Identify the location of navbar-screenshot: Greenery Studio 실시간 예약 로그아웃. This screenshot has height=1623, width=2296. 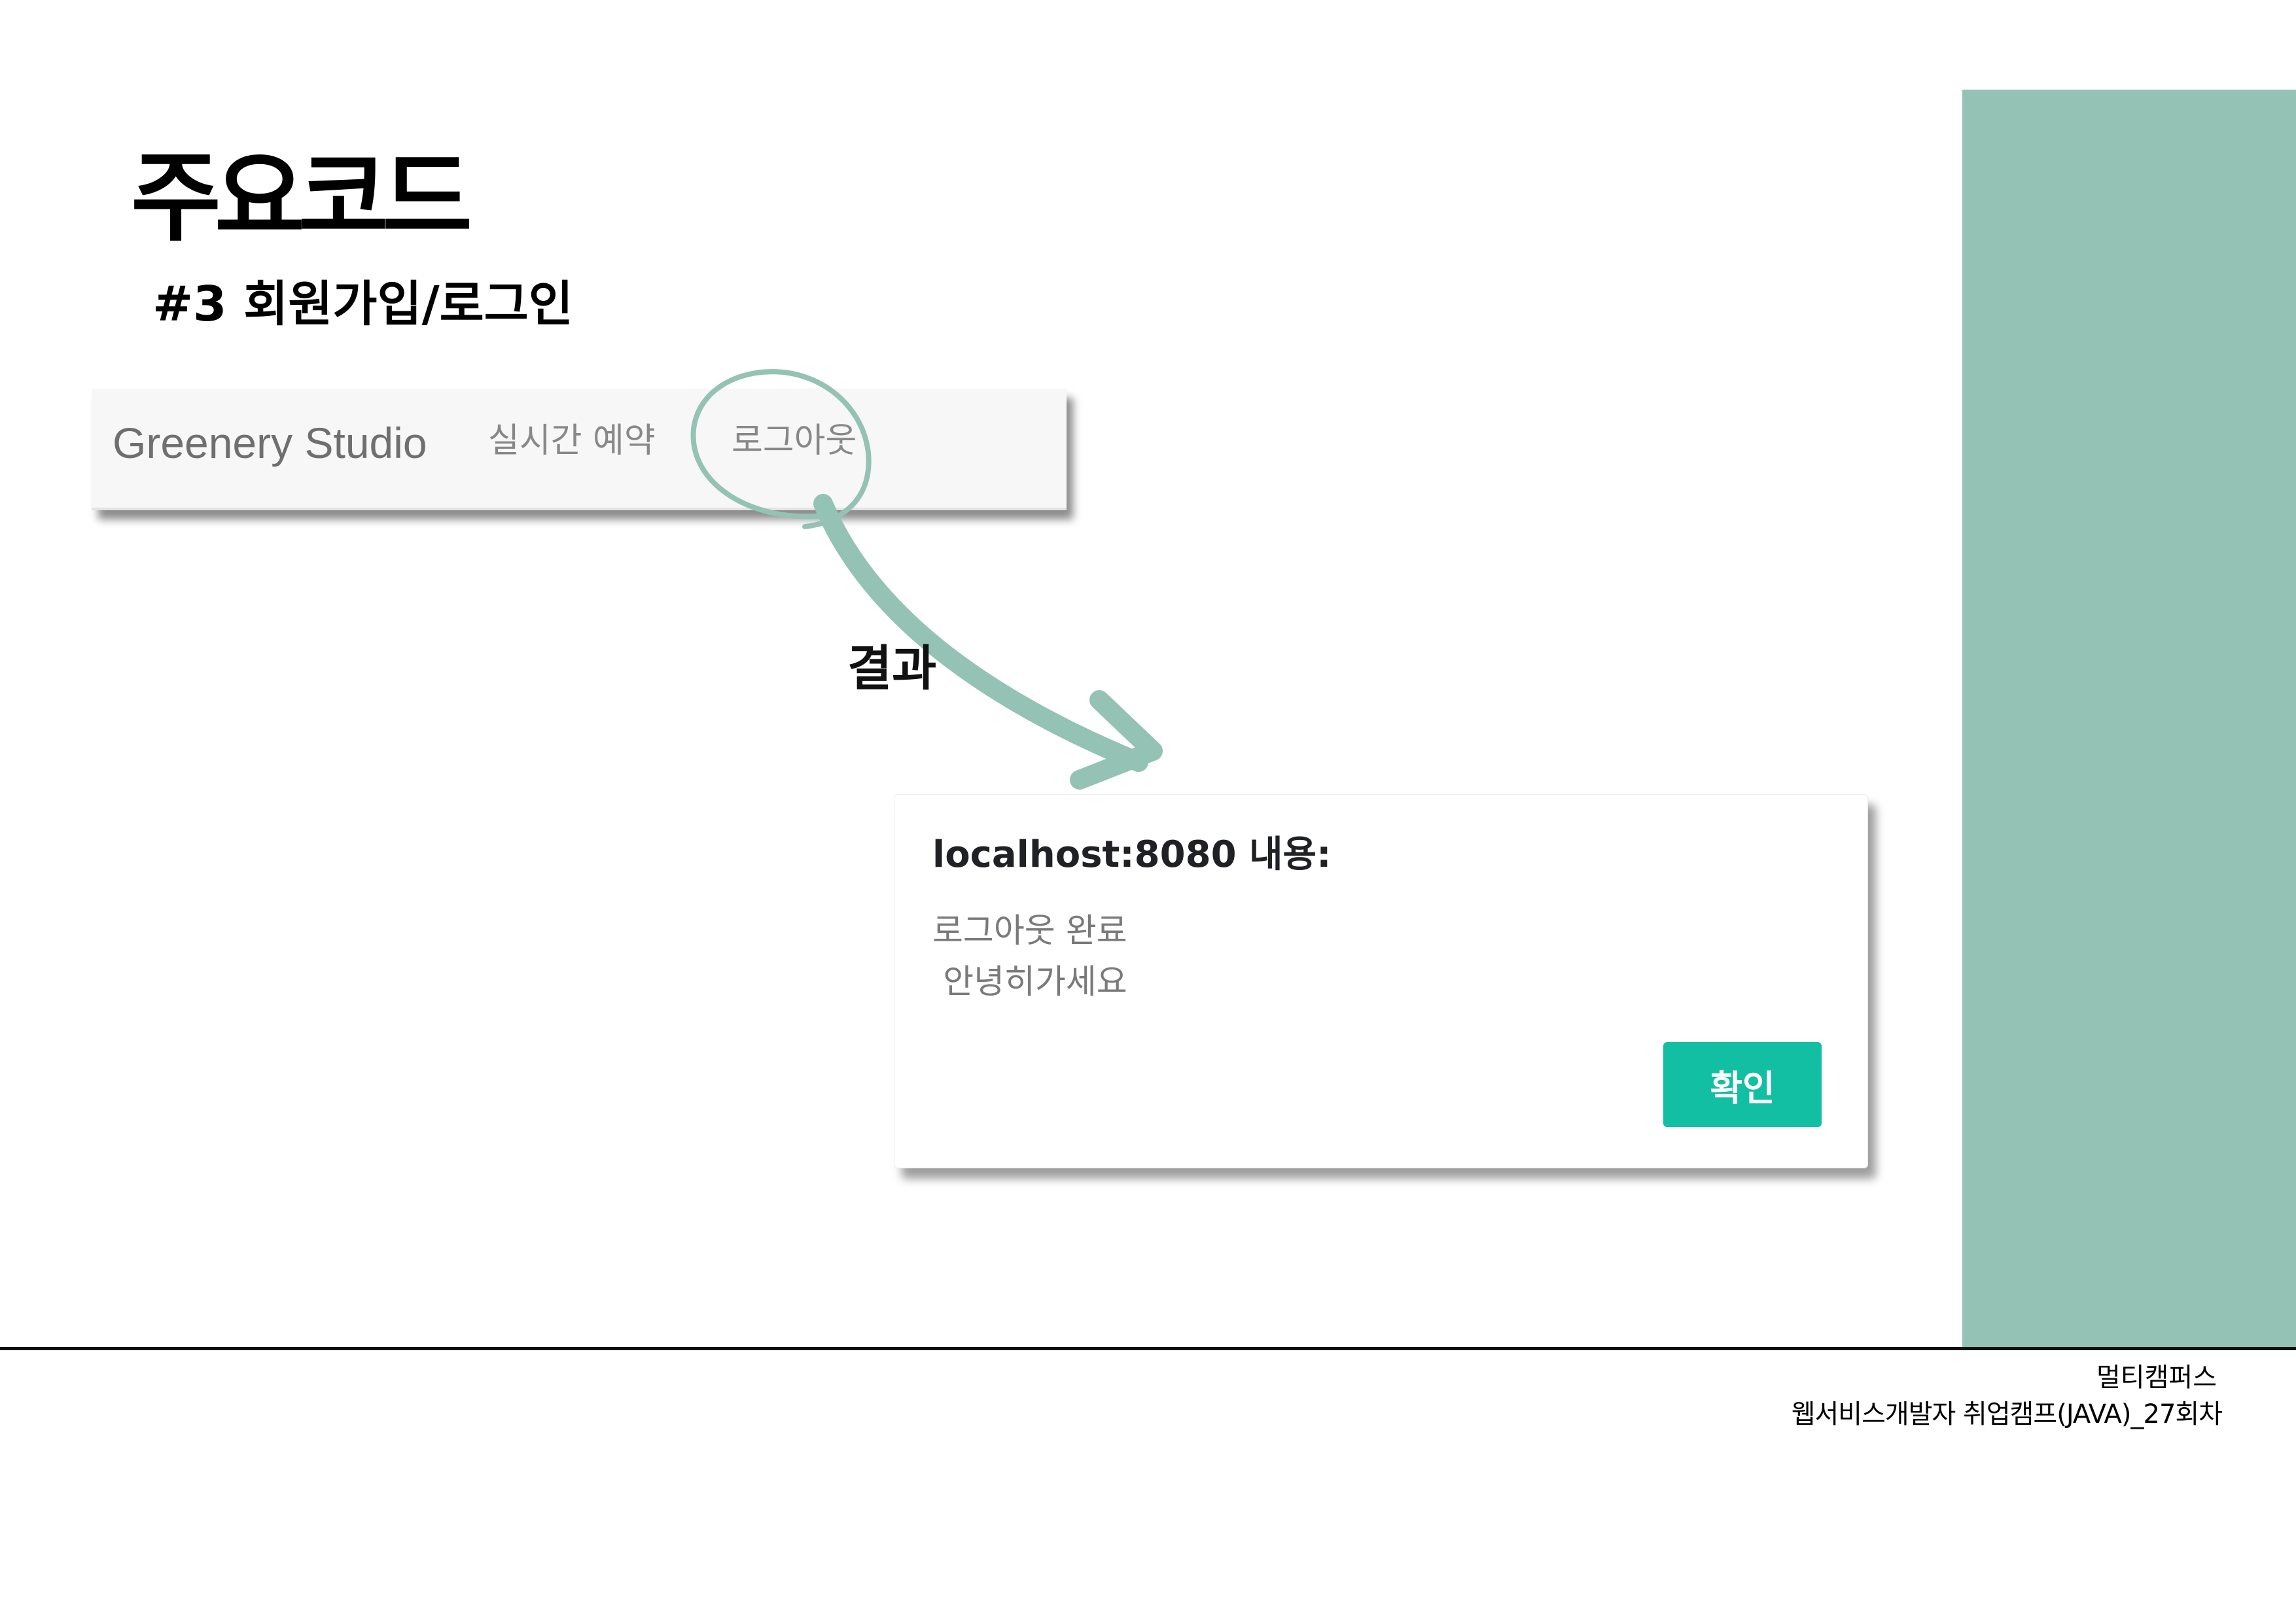
(580, 449).